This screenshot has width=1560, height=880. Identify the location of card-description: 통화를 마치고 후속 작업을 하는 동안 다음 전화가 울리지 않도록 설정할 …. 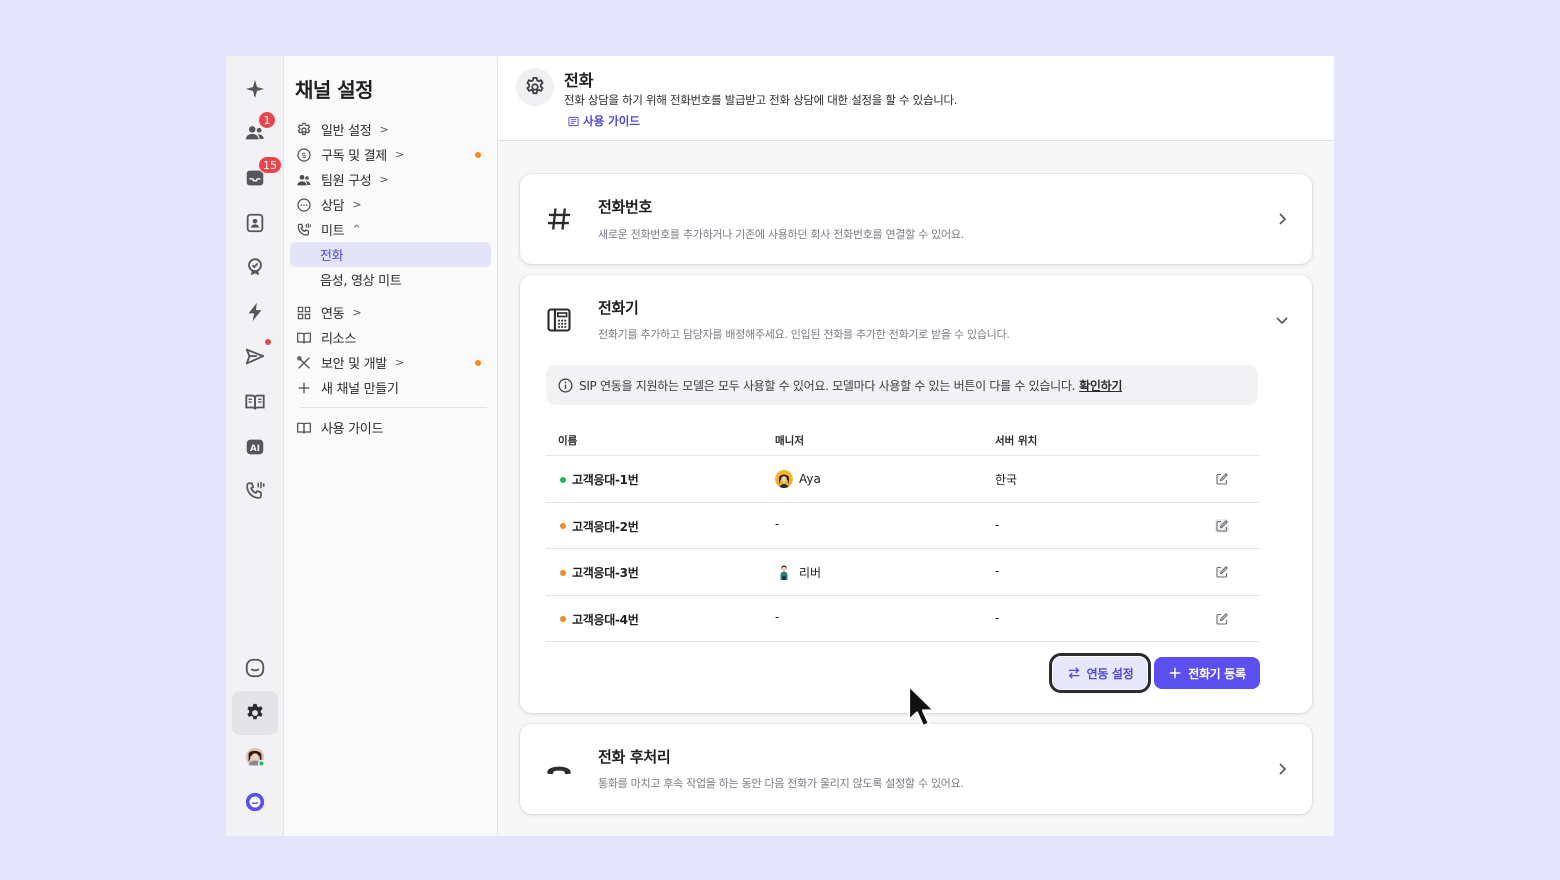
(781, 783).